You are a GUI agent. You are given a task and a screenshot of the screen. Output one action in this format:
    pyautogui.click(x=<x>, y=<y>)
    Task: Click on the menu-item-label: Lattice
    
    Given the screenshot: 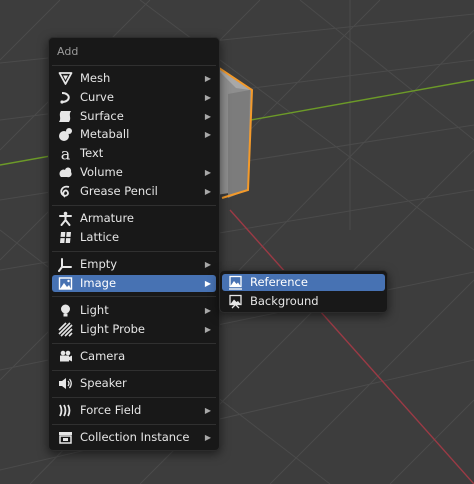 What is the action you would take?
    pyautogui.click(x=100, y=237)
    